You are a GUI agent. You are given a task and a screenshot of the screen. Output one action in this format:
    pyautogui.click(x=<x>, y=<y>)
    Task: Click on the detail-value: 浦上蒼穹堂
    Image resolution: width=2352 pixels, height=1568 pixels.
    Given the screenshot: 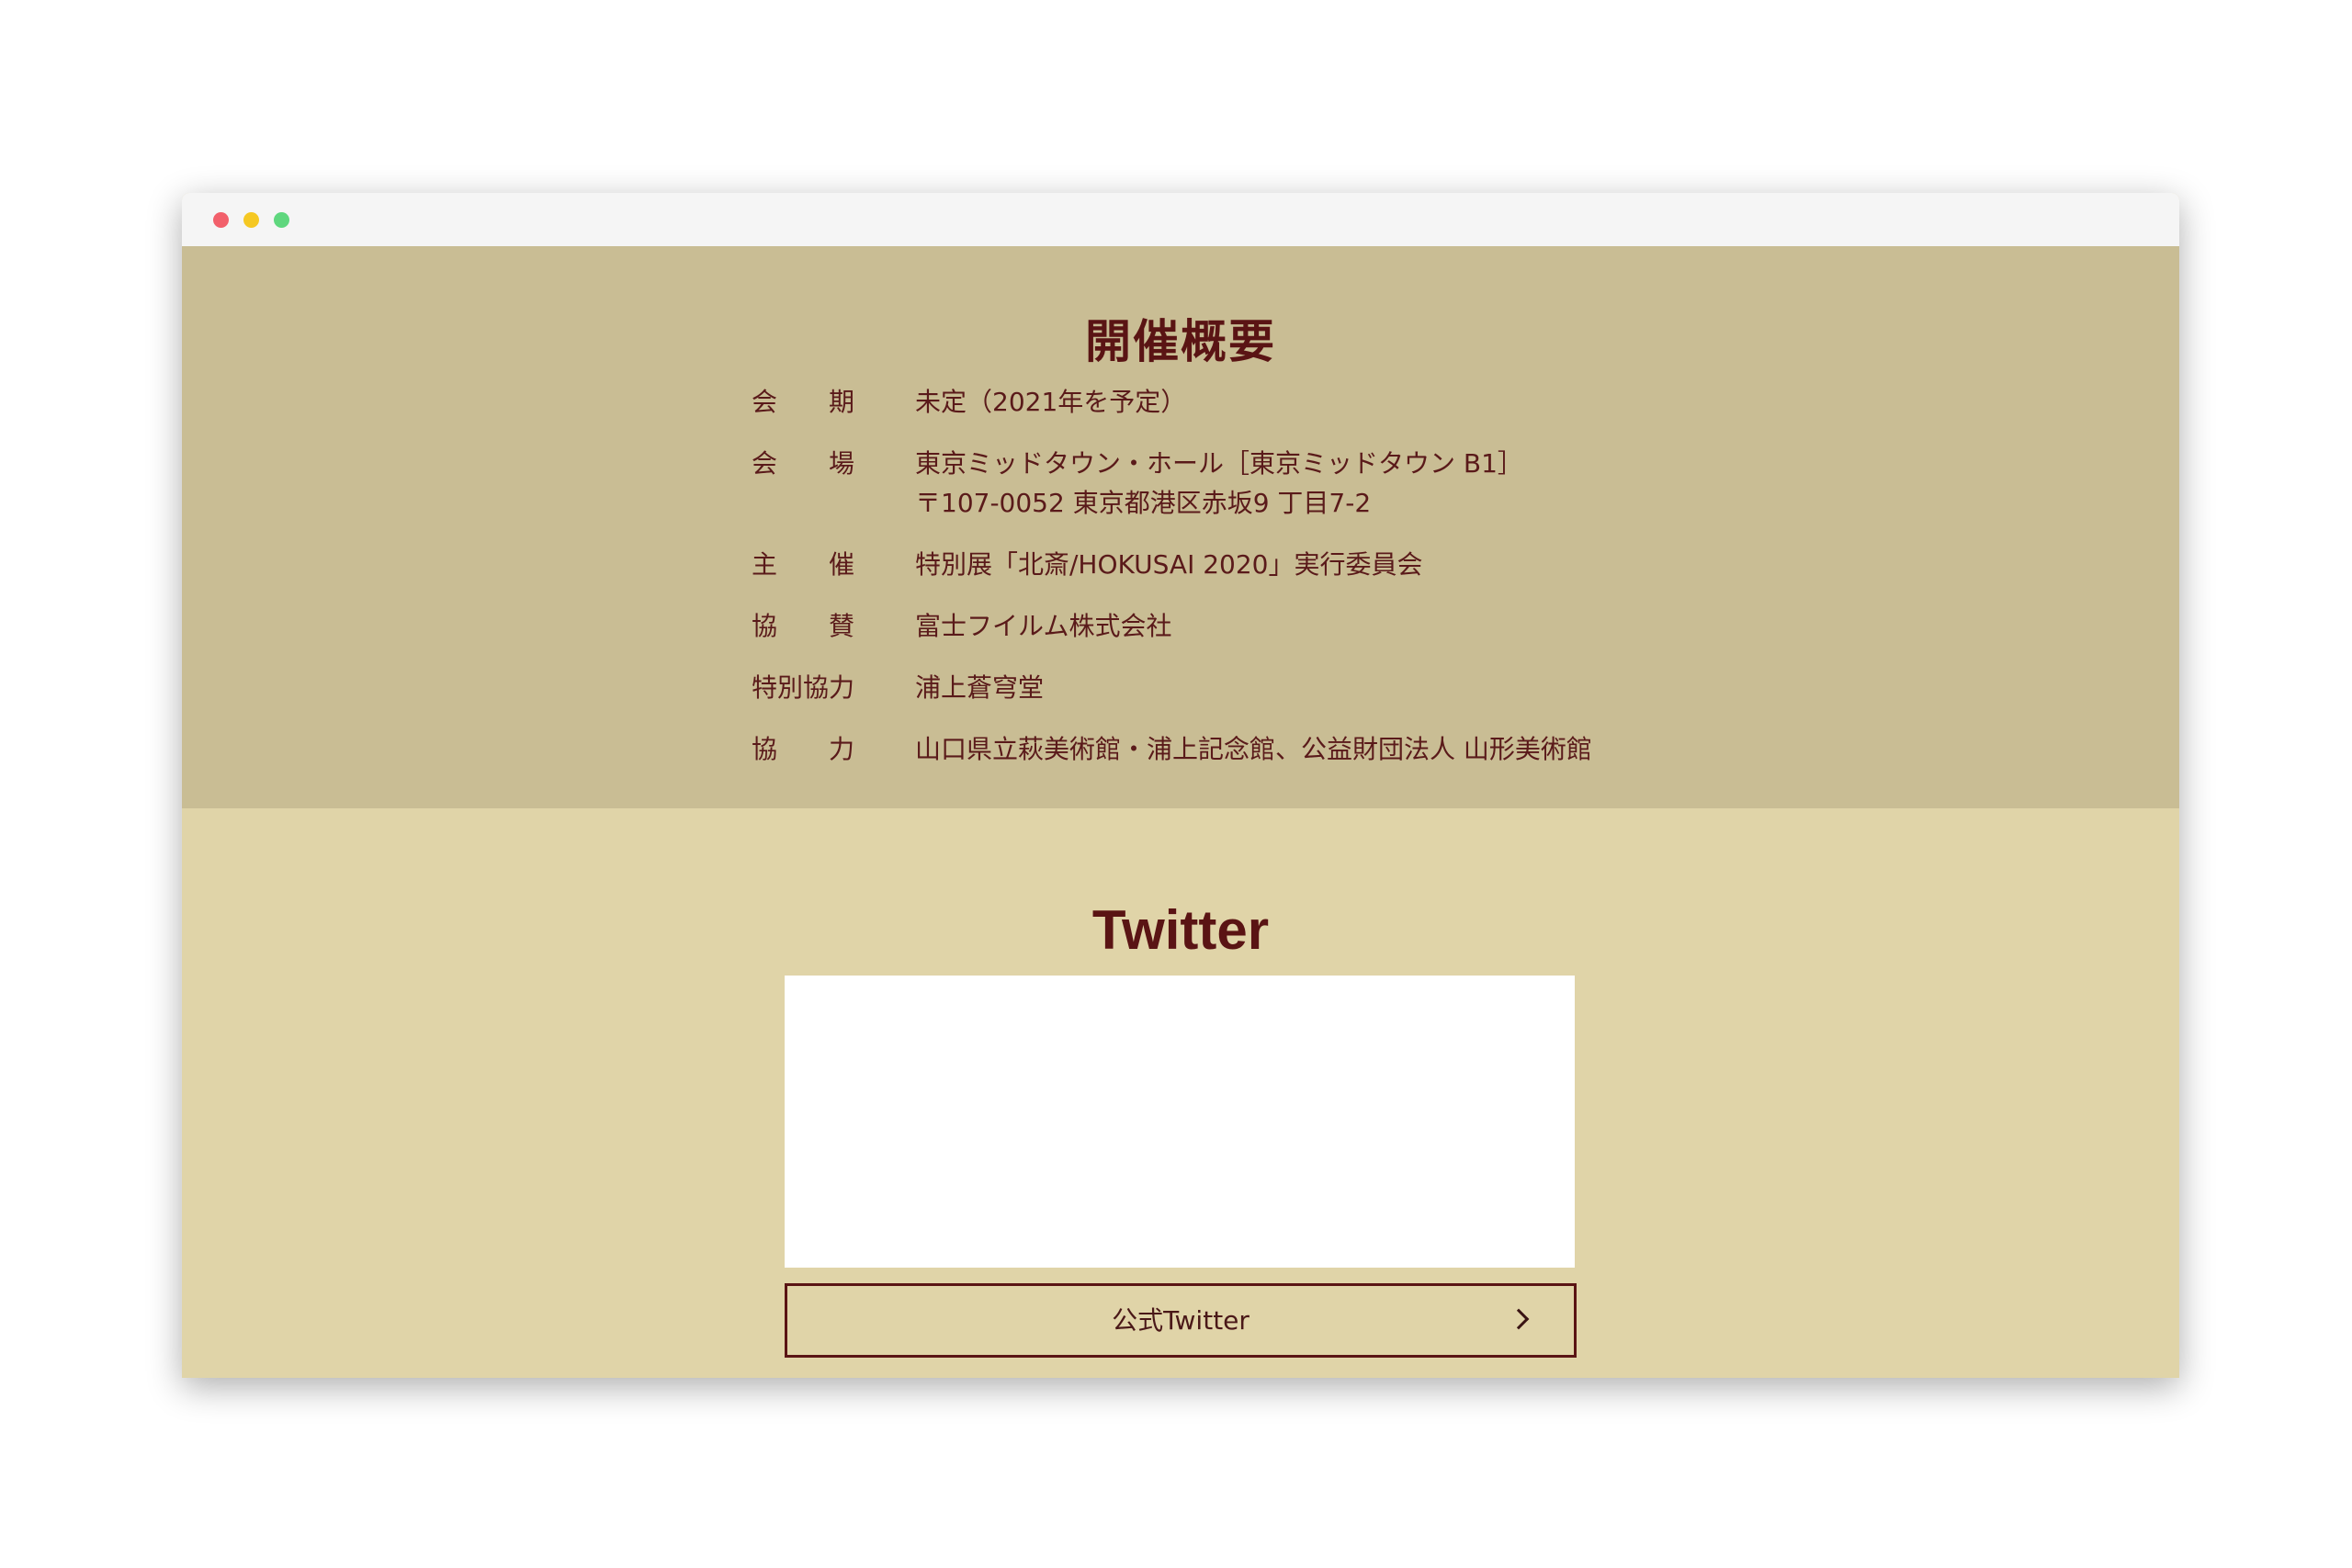 What is the action you would take?
    pyautogui.click(x=980, y=687)
    